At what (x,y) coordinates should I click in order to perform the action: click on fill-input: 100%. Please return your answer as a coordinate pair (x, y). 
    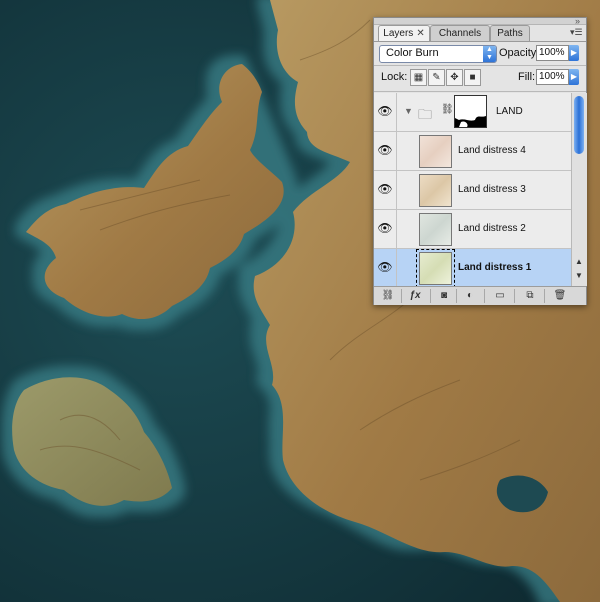
    Looking at the image, I should click on (552, 77).